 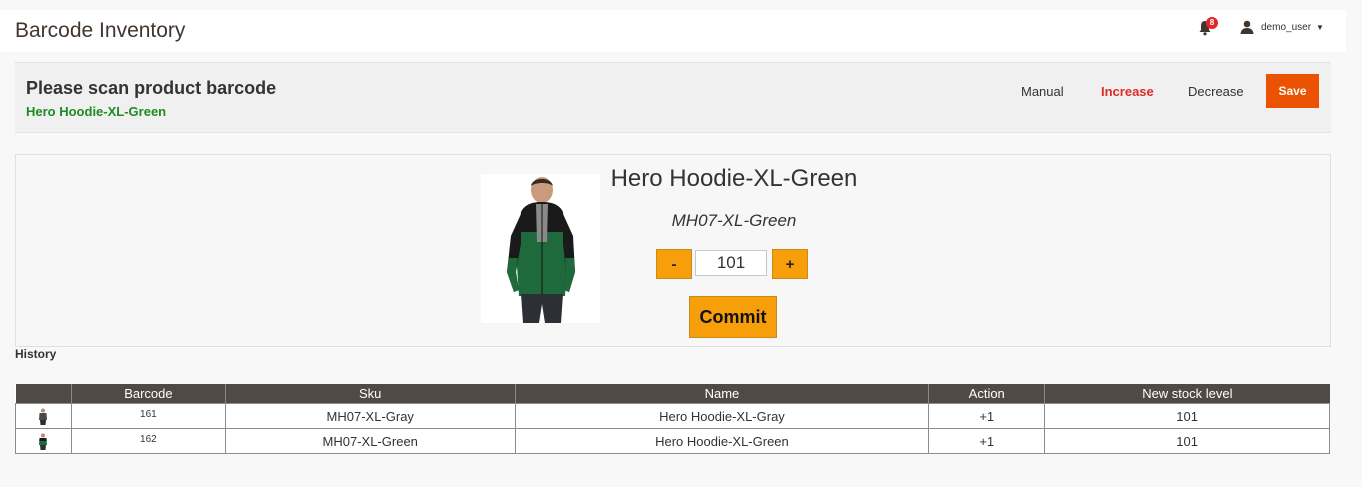 What do you see at coordinates (148, 416) in the screenshot?
I see `row-barcode: 161` at bounding box center [148, 416].